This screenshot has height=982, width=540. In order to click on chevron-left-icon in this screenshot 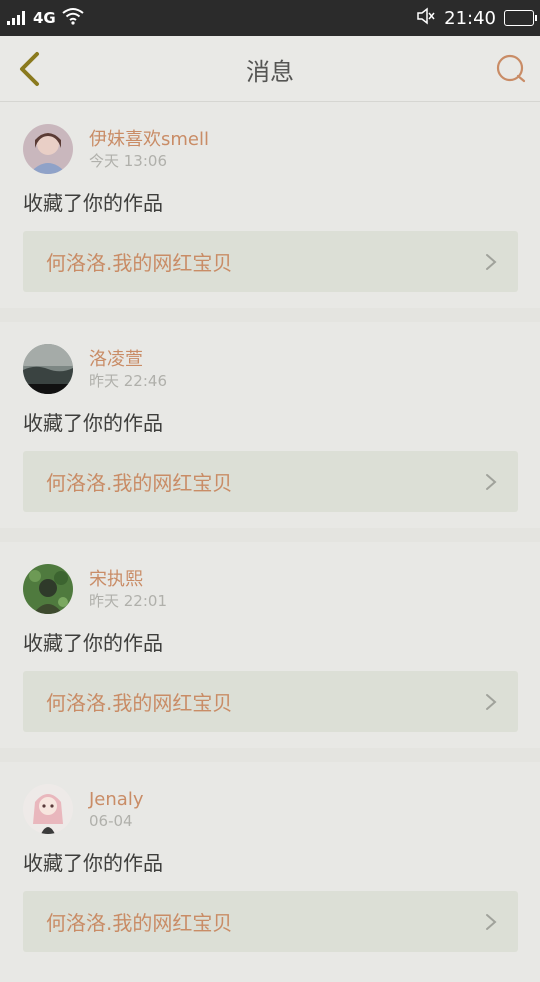, I will do `click(29, 69)`.